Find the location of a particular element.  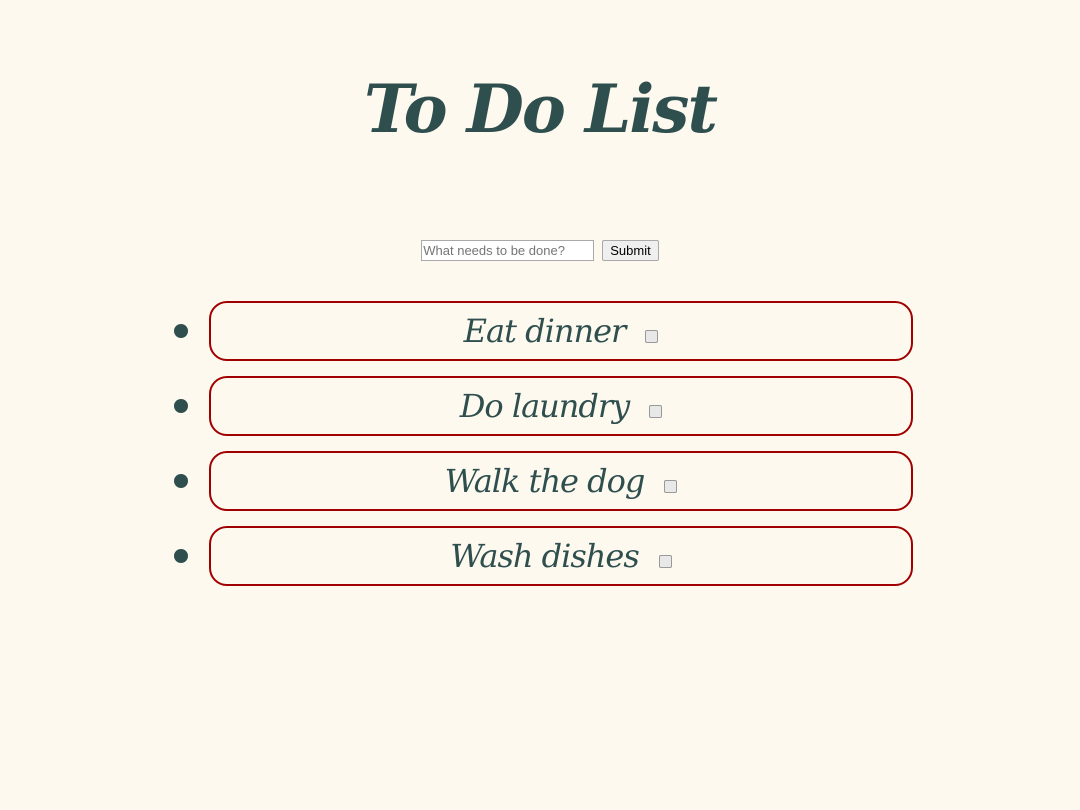

todo-item: Do laundry is located at coordinates (561, 406).